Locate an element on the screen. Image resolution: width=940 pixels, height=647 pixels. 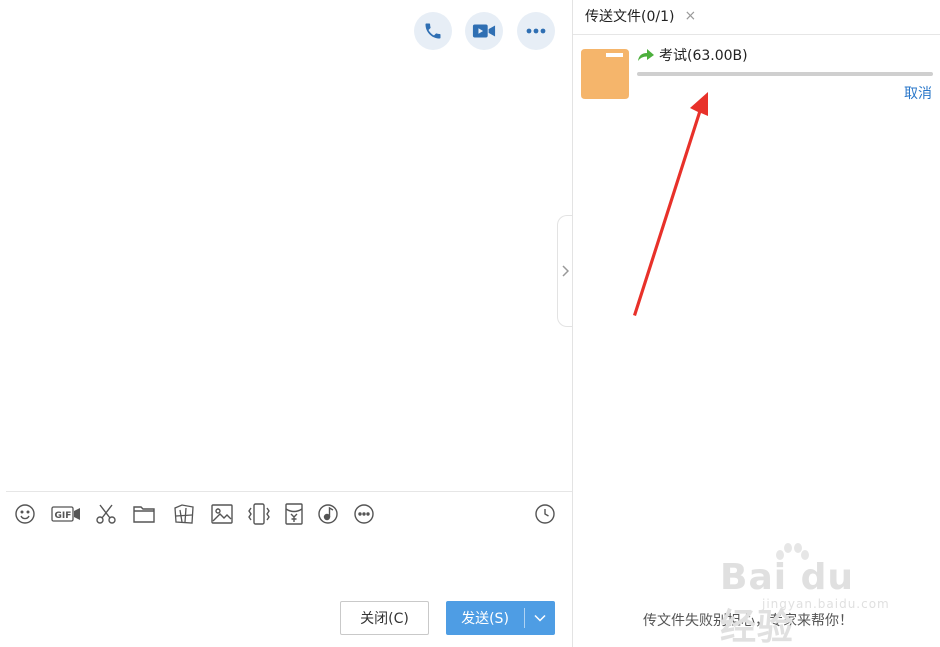
send-folder-button is located at coordinates (144, 514).